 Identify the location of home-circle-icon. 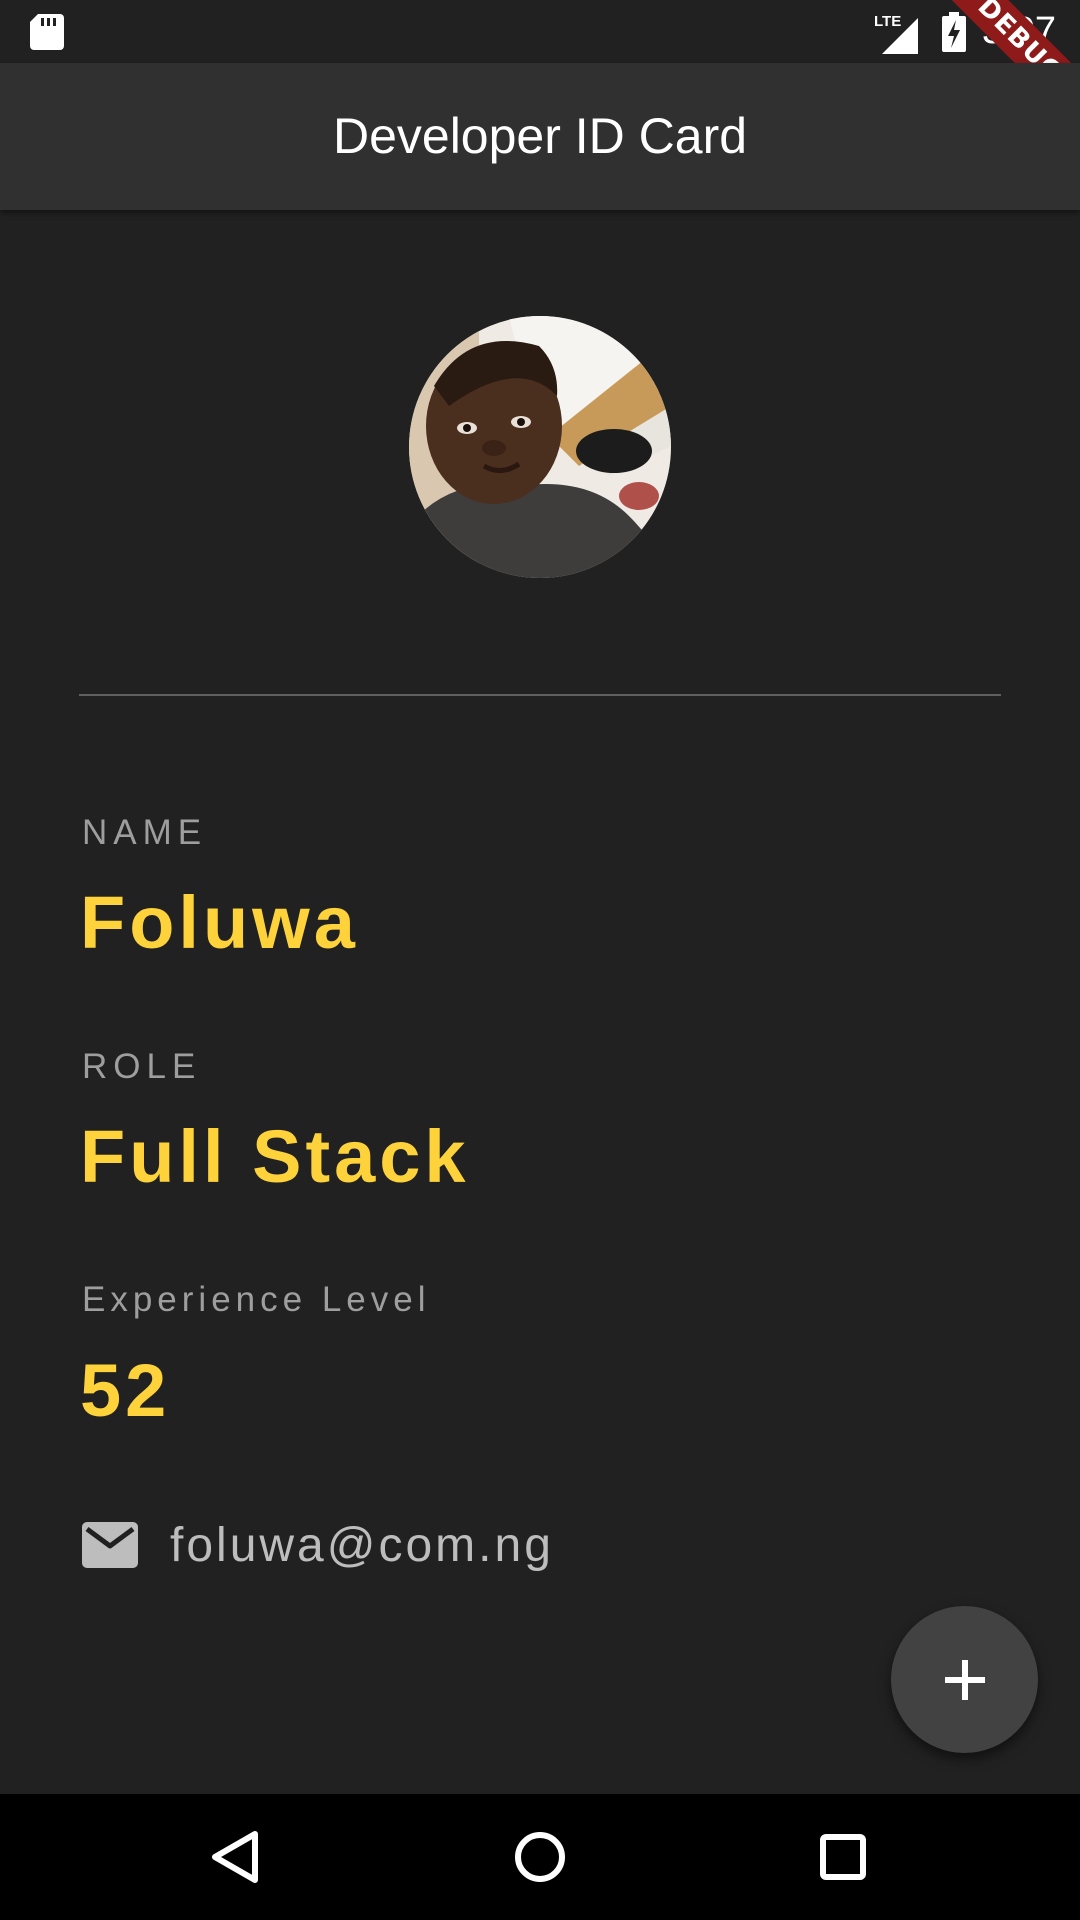
(540, 1857).